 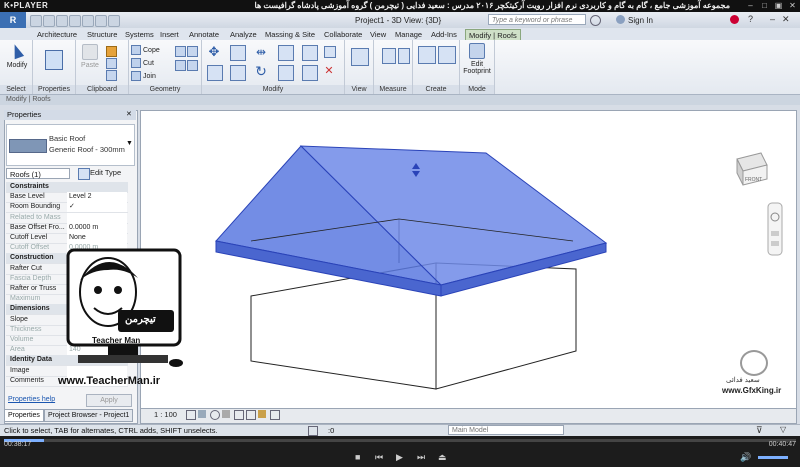 I want to click on cut-clipboard-icon, so click(x=111, y=51).